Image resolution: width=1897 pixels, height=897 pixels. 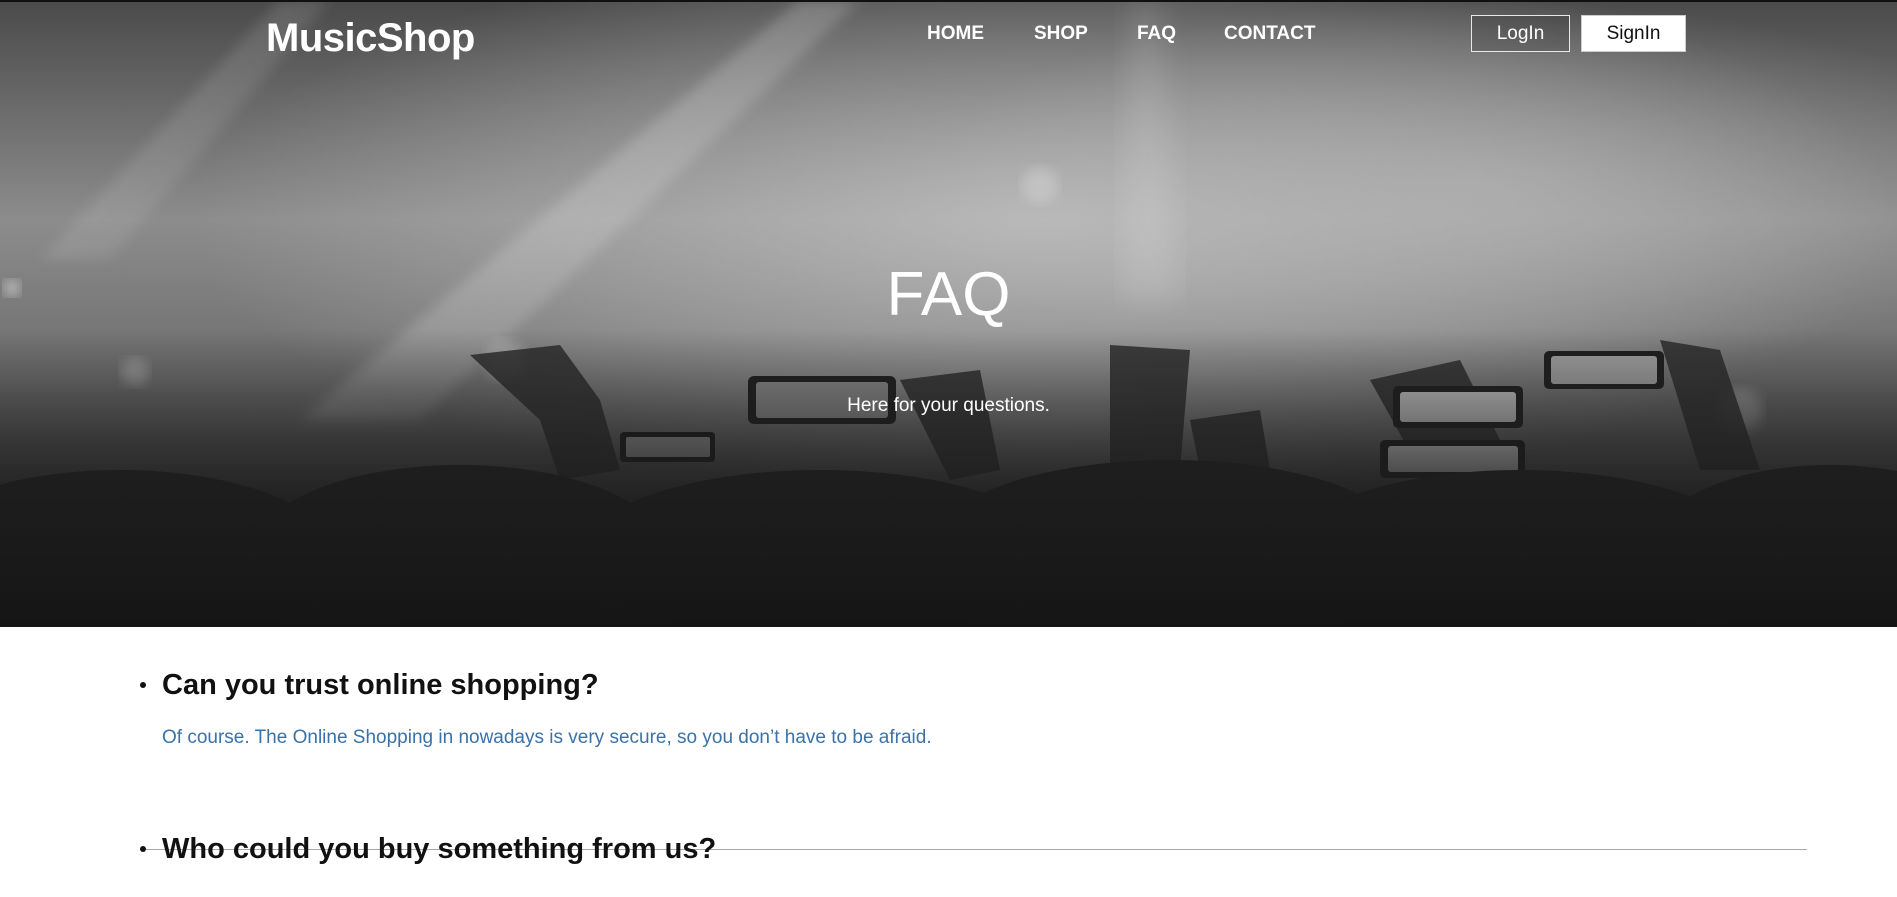 What do you see at coordinates (1633, 33) in the screenshot?
I see `signin-button: SignIn` at bounding box center [1633, 33].